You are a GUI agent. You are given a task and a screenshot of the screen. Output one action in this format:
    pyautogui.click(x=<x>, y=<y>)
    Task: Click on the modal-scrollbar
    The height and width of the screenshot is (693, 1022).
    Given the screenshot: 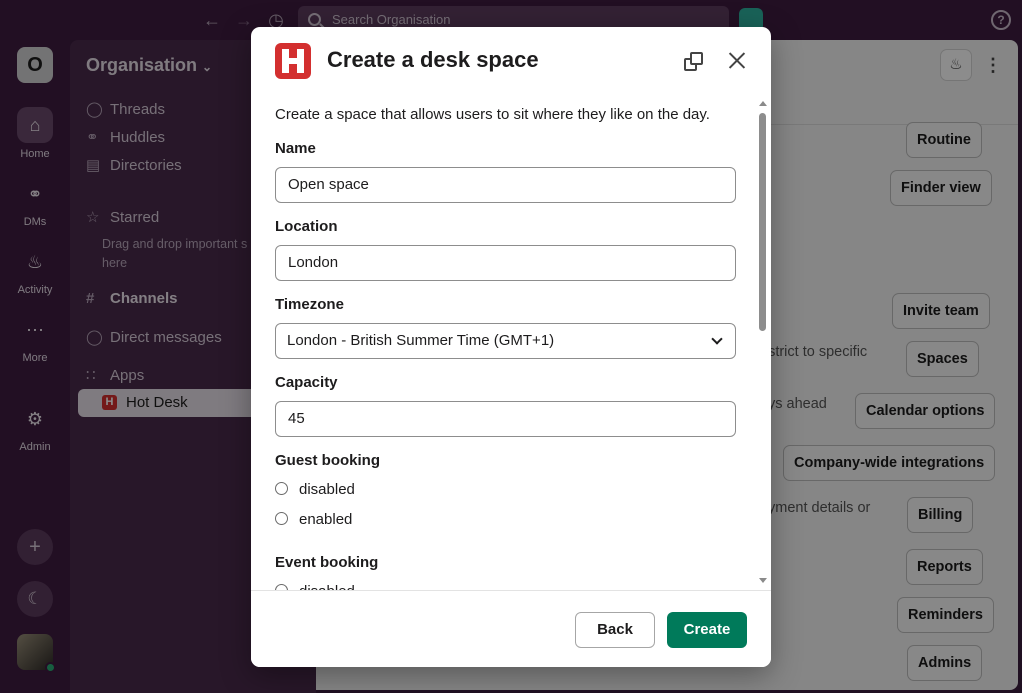 What is the action you would take?
    pyautogui.click(x=762, y=344)
    